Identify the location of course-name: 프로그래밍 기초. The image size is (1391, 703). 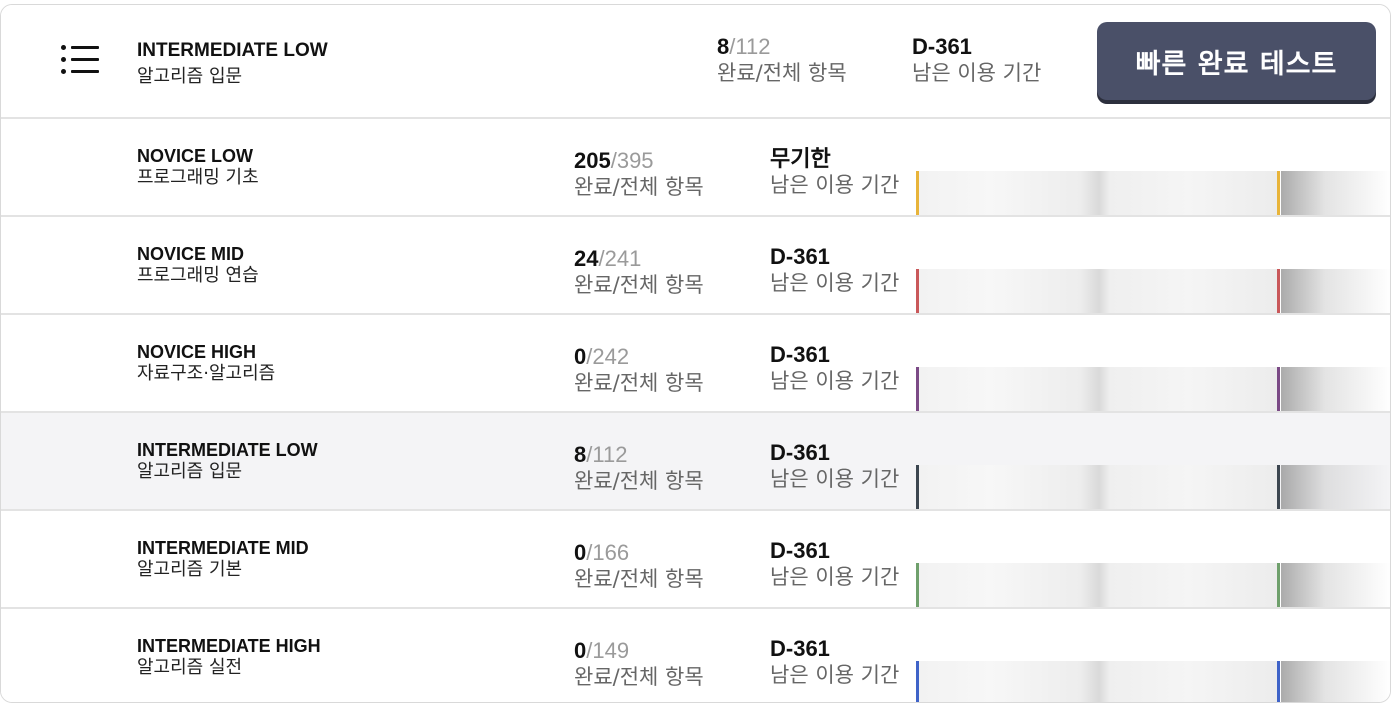
(198, 177).